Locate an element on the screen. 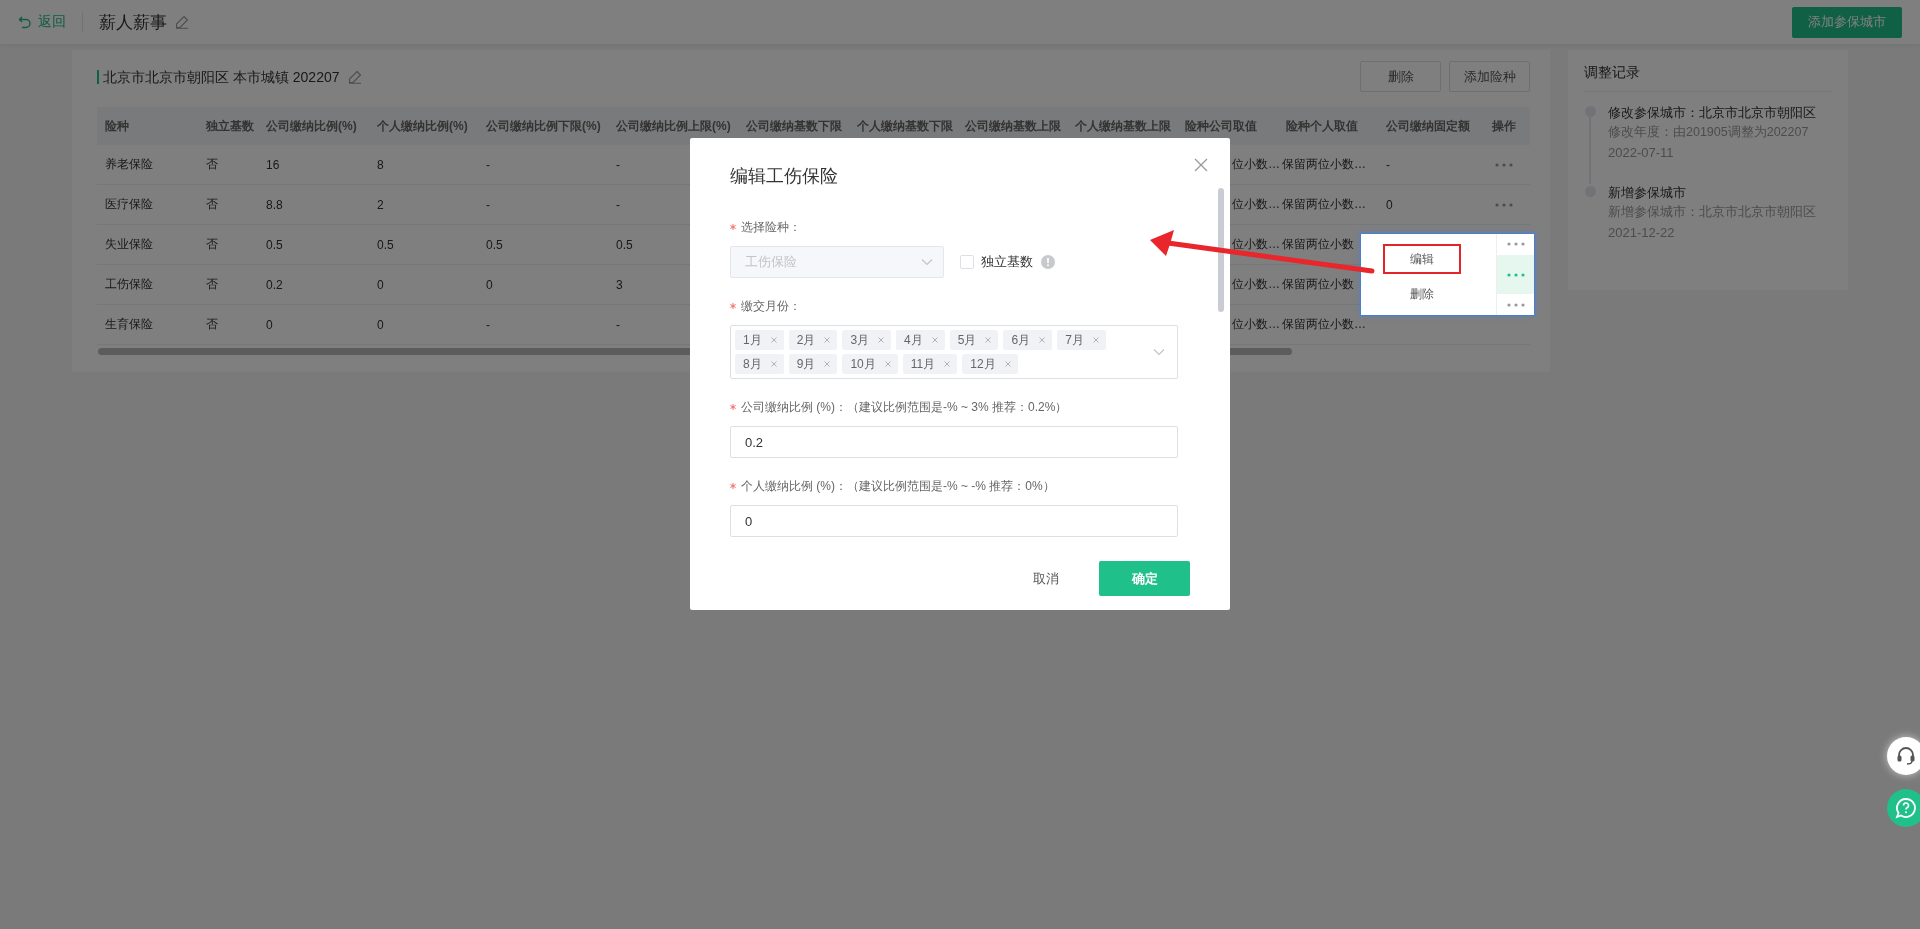 The image size is (1920, 929). field-label: 选择险种： is located at coordinates (771, 227).